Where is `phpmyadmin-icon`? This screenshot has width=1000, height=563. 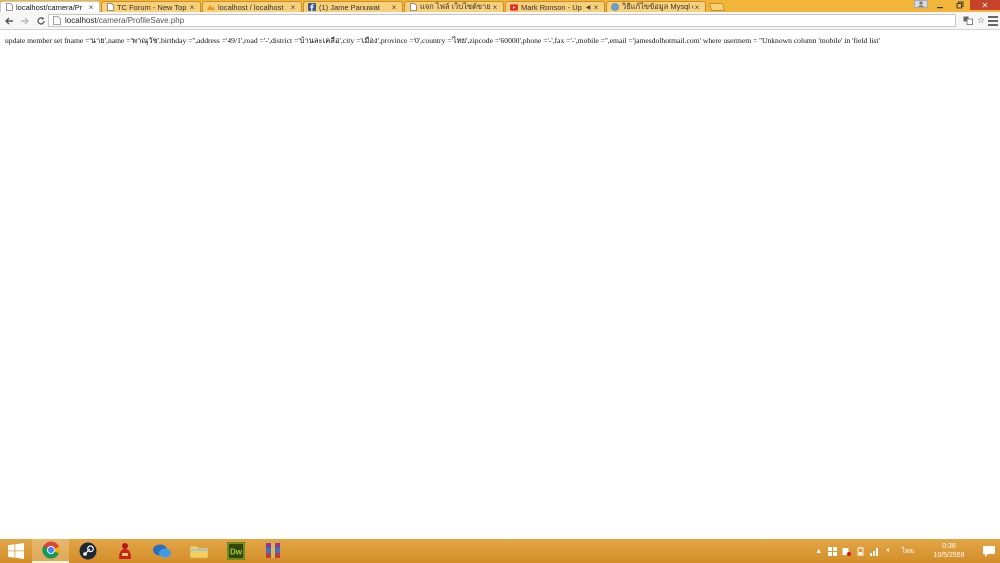 phpmyadmin-icon is located at coordinates (211, 7).